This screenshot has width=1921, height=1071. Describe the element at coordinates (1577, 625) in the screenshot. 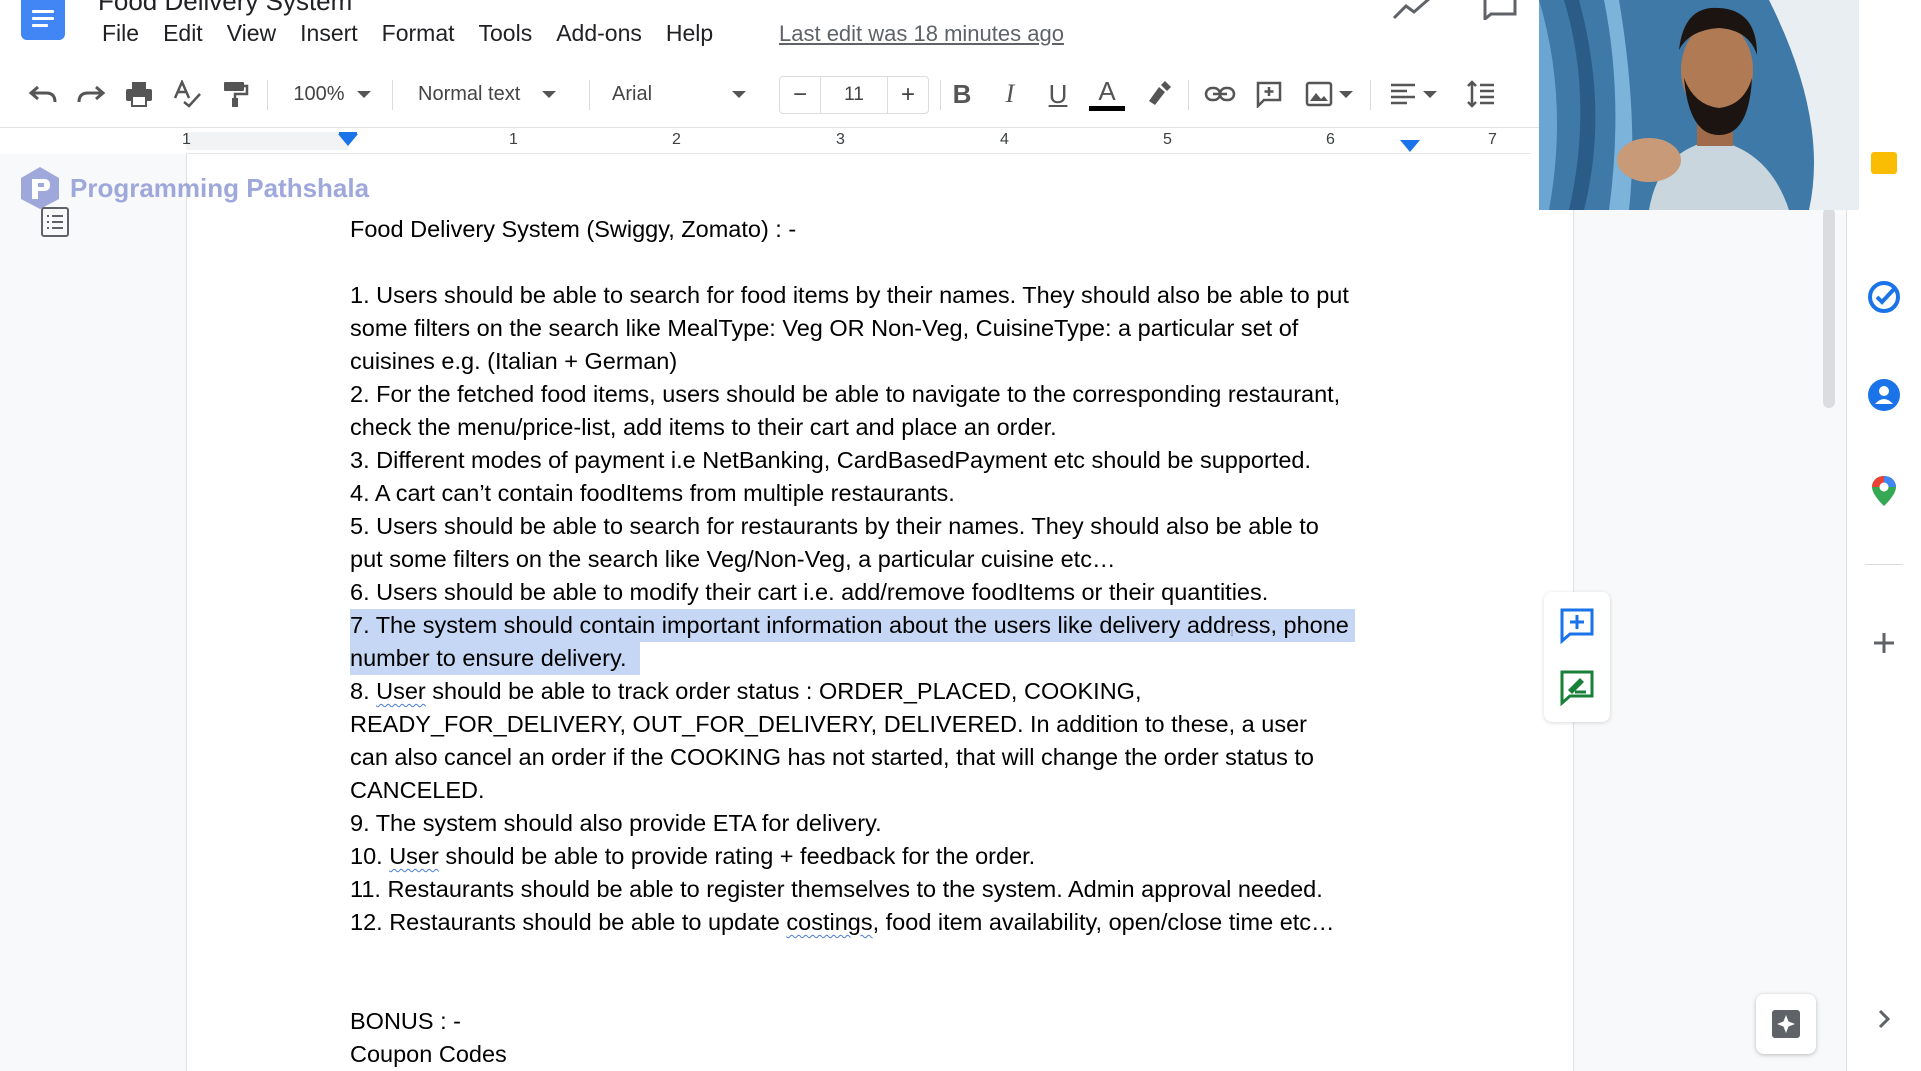

I see `add-comment-icon` at that location.